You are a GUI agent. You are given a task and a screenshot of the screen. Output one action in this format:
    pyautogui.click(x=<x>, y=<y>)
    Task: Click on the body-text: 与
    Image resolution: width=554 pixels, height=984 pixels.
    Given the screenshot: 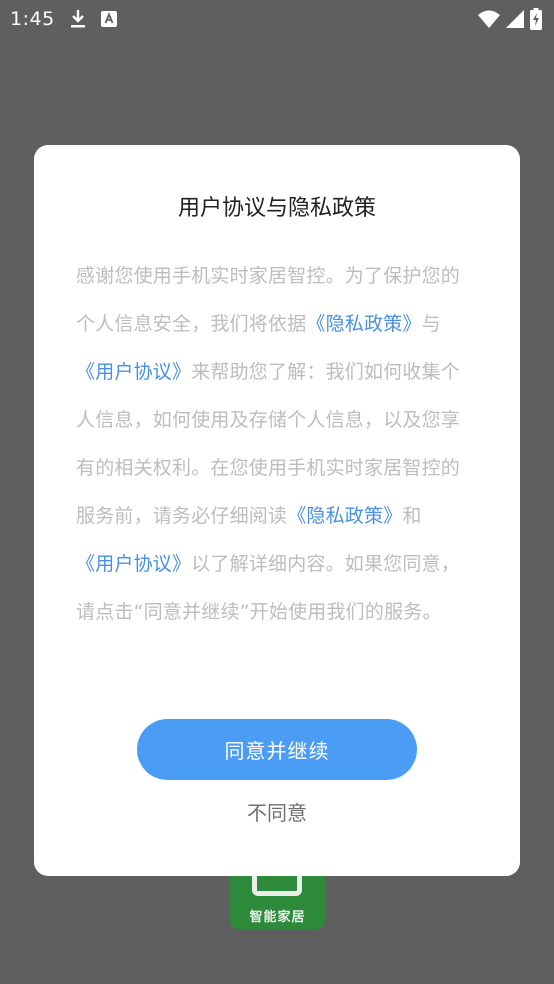 What is the action you would take?
    pyautogui.click(x=431, y=324)
    